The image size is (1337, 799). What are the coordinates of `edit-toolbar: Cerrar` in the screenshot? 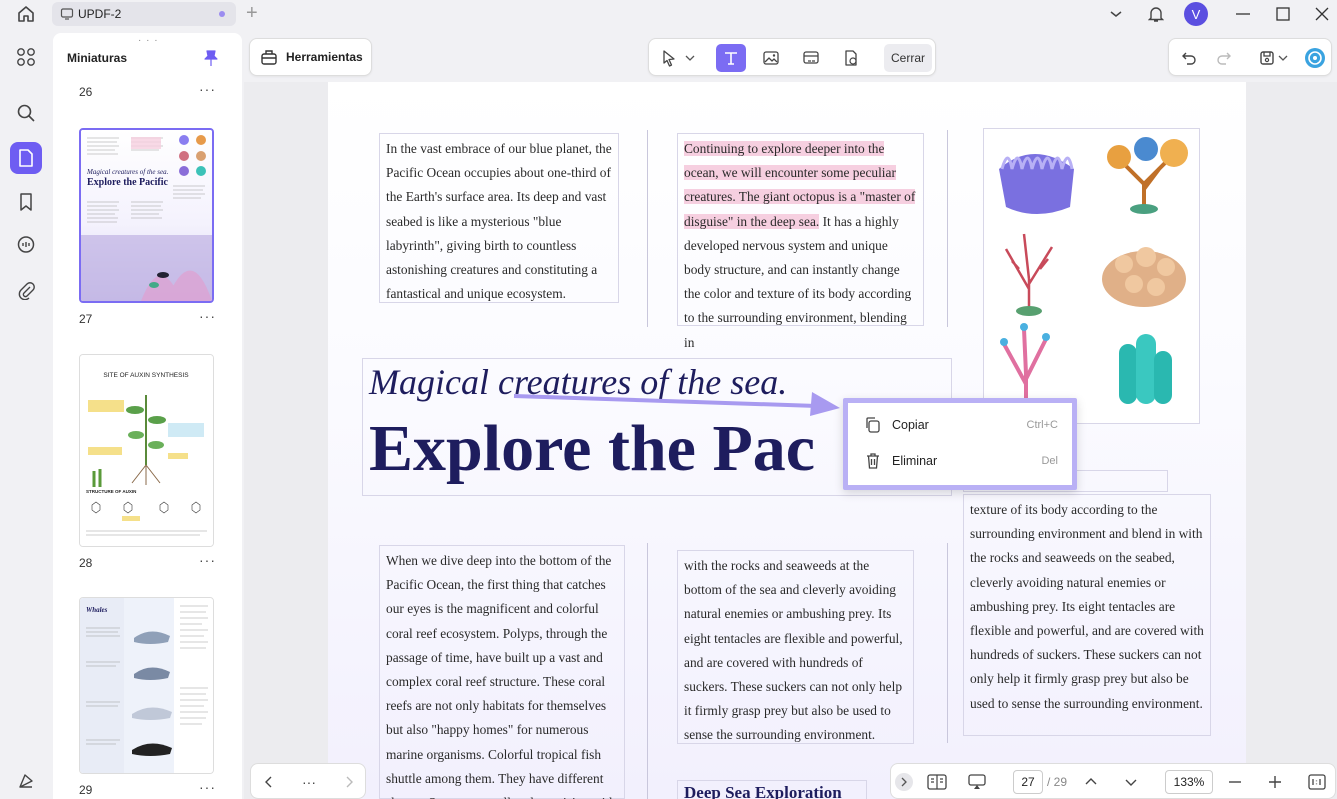 It's located at (792, 57).